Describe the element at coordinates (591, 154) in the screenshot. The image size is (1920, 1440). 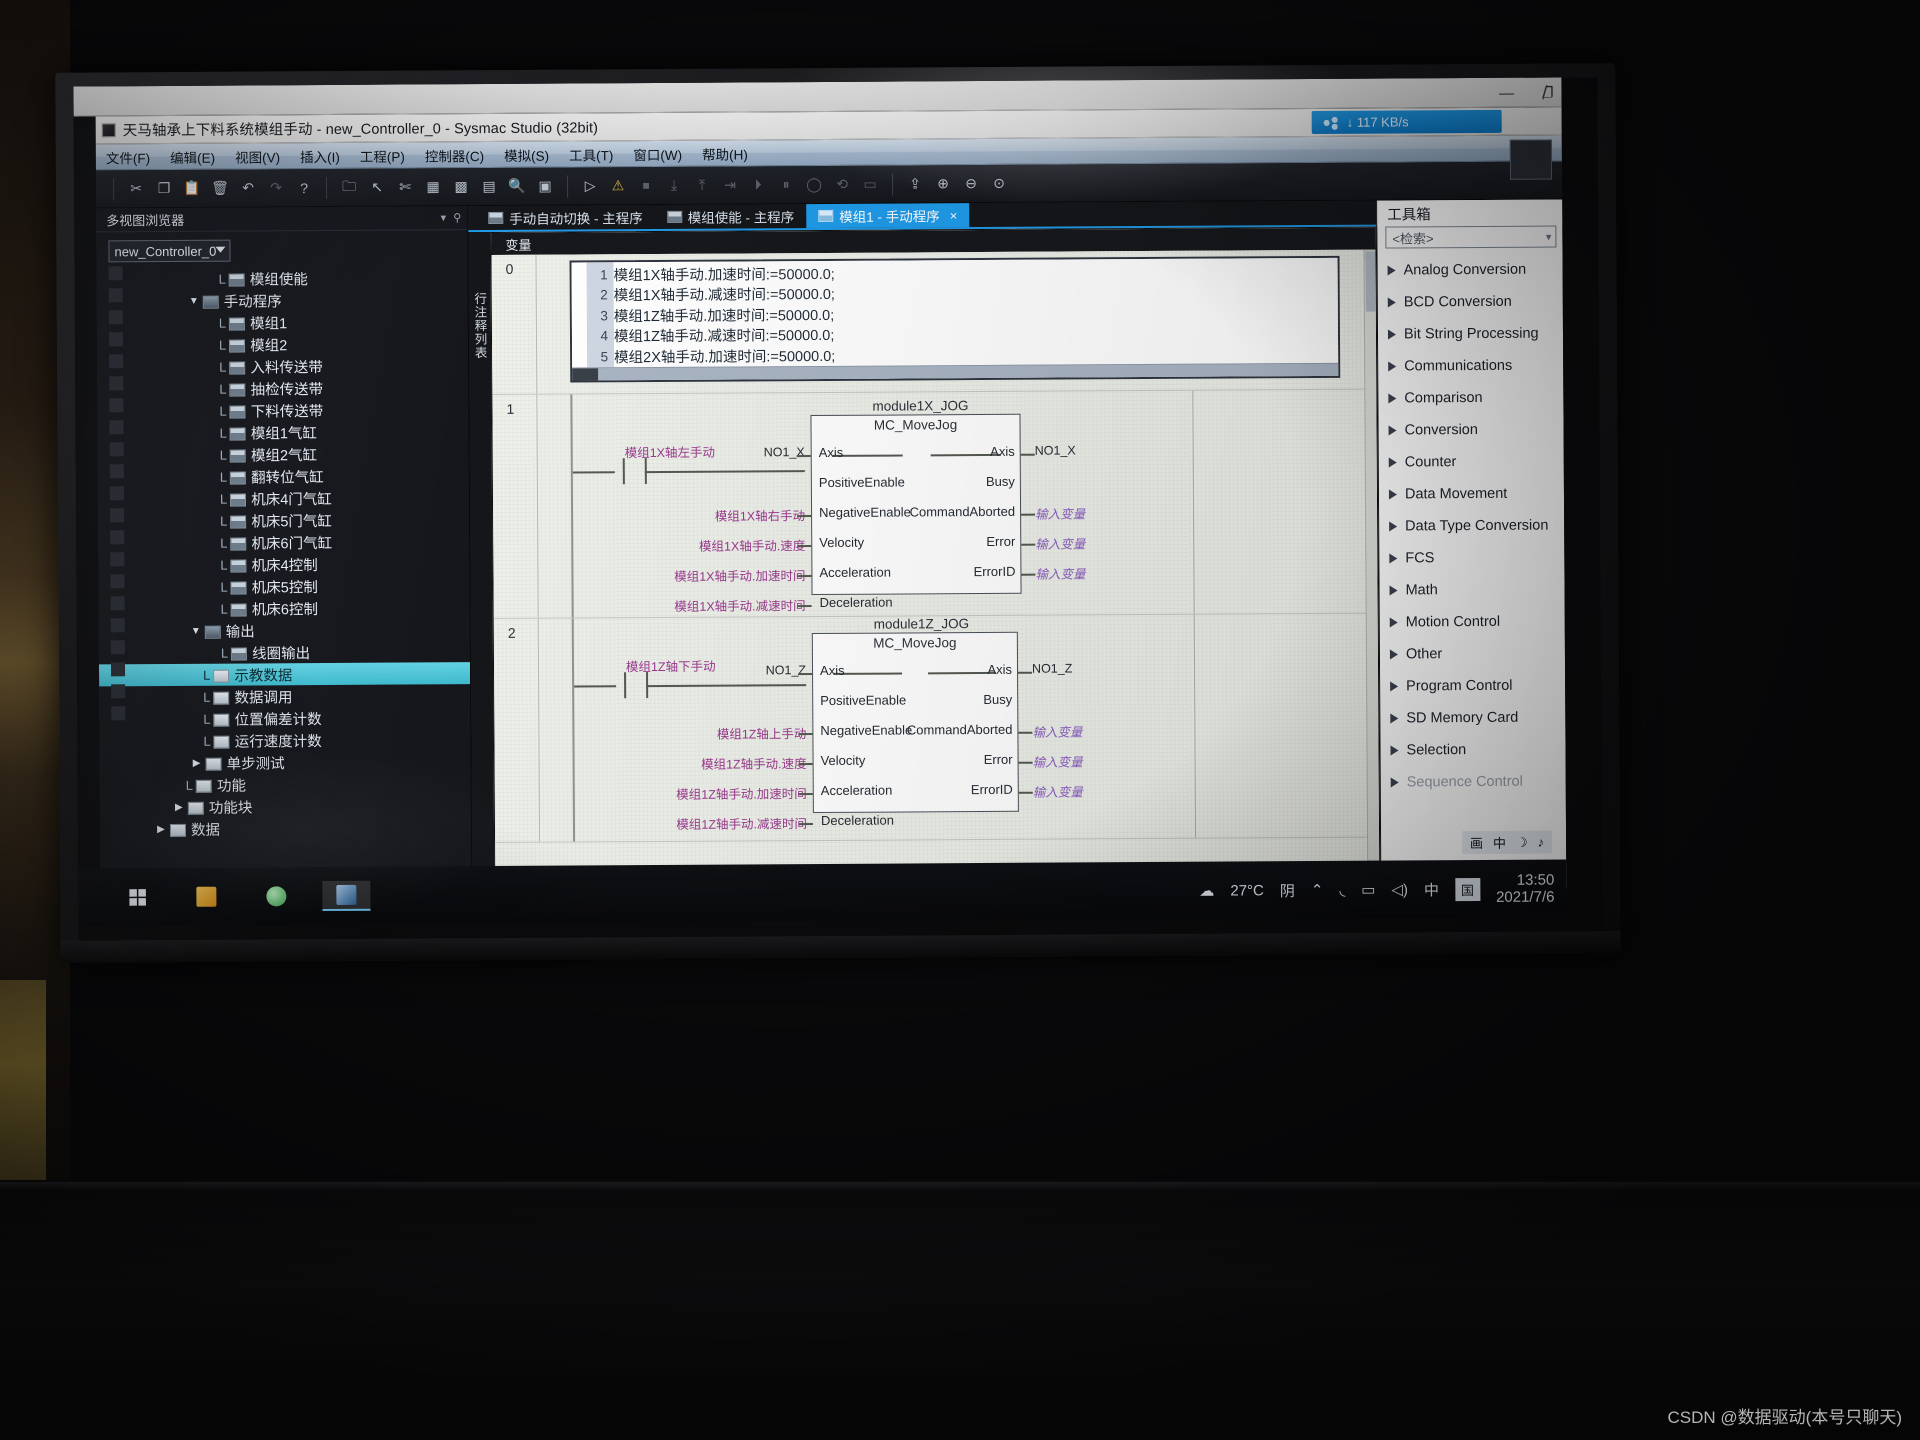
I see `menu-item-tools: 工具(T)` at that location.